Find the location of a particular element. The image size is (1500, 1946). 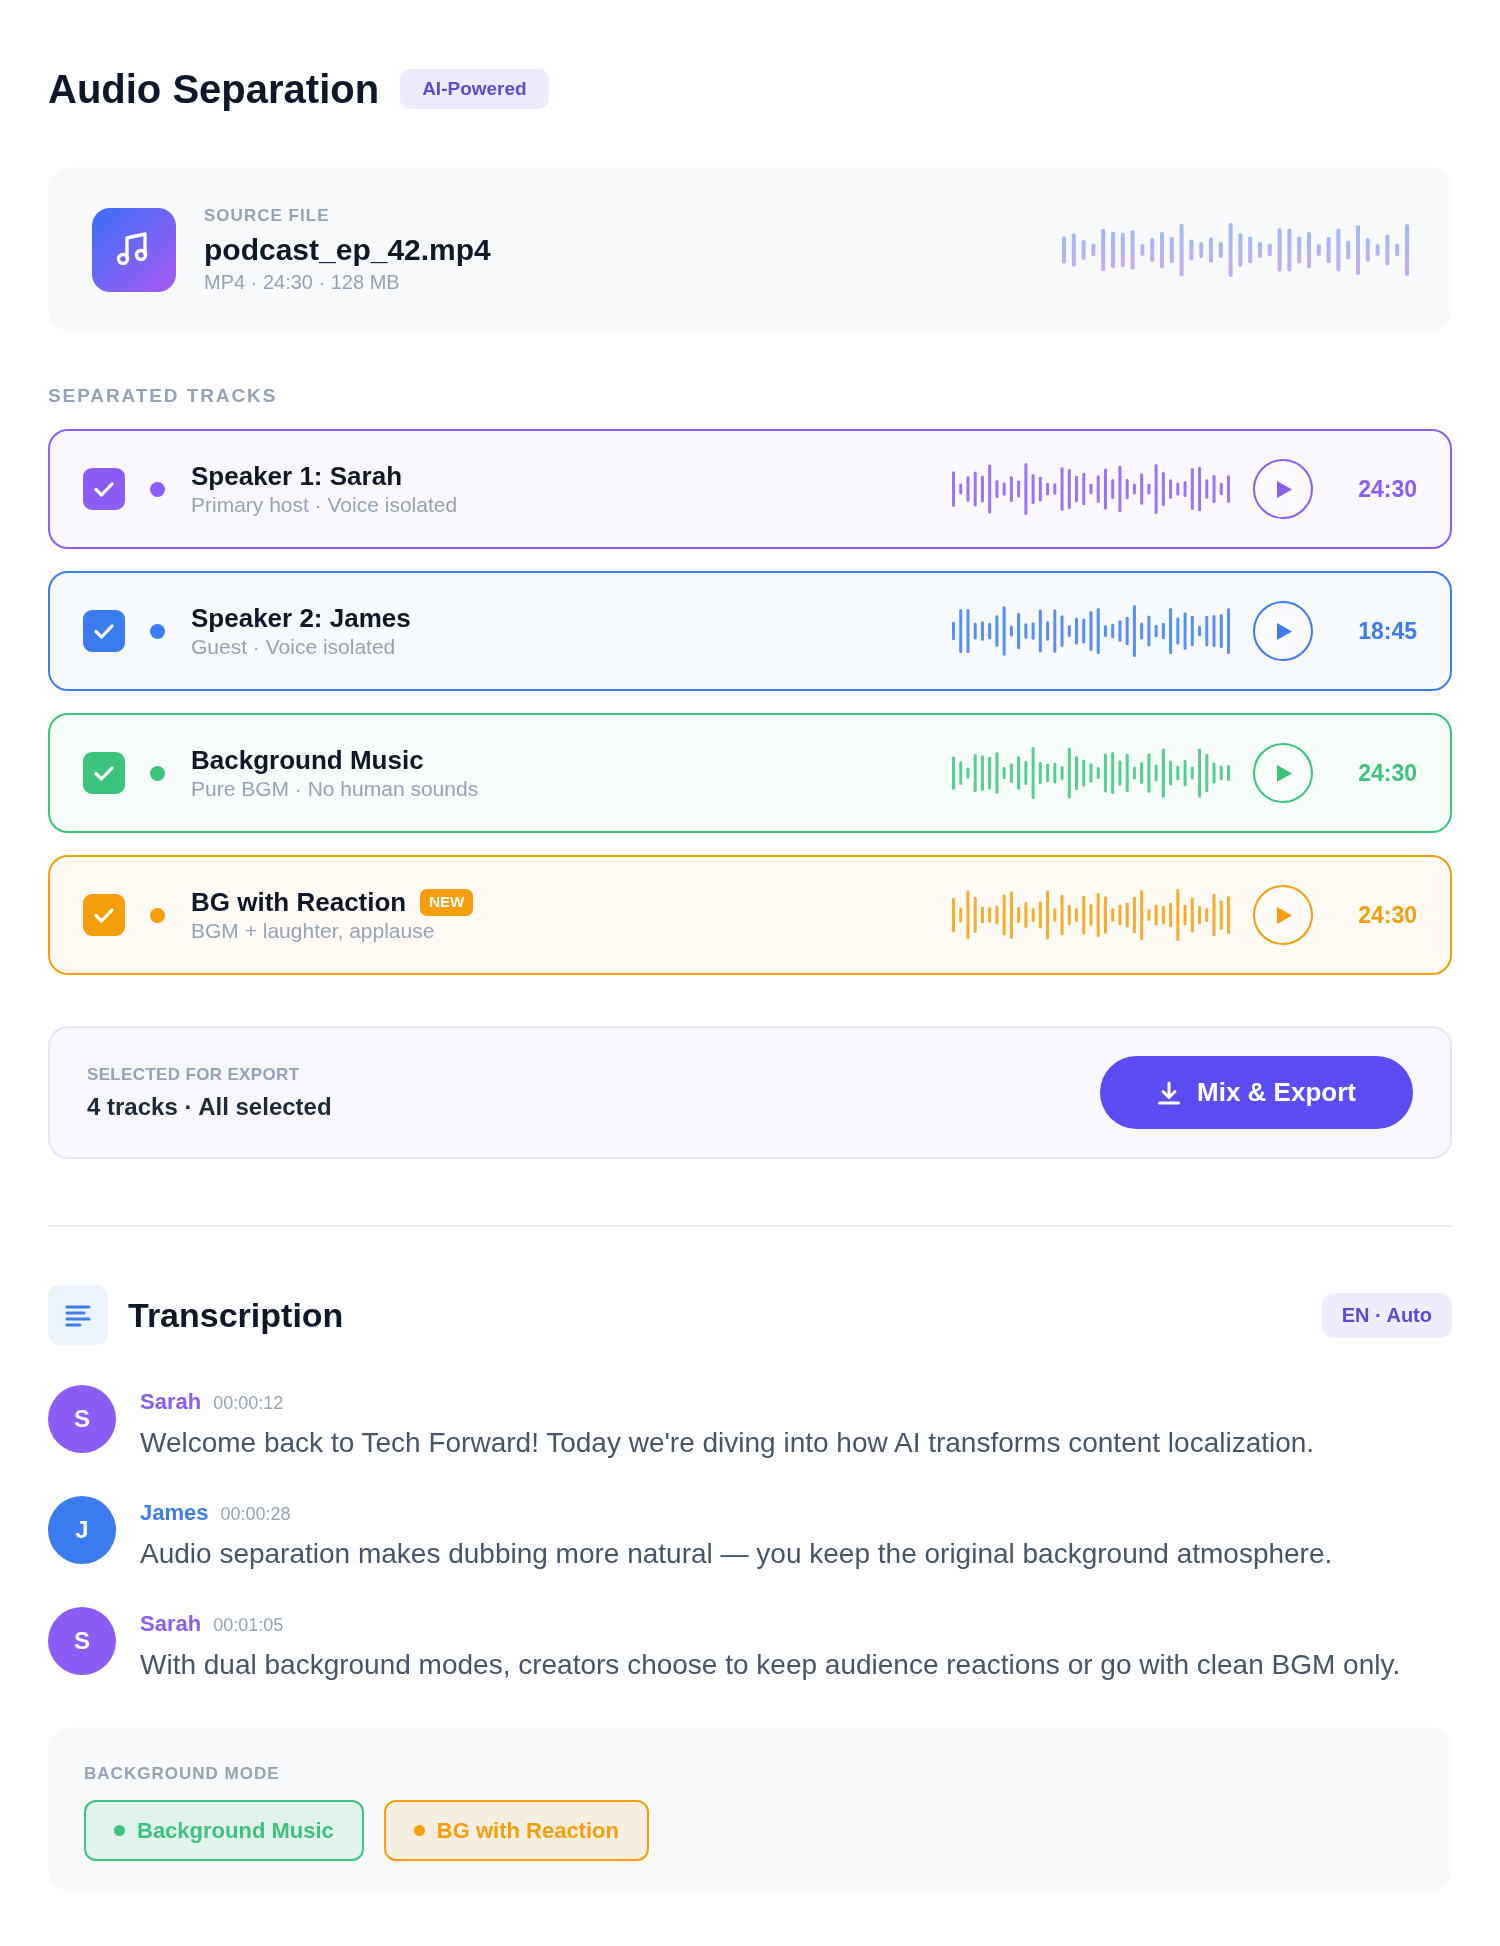

track-name: Speaker 2: James is located at coordinates (301, 618).